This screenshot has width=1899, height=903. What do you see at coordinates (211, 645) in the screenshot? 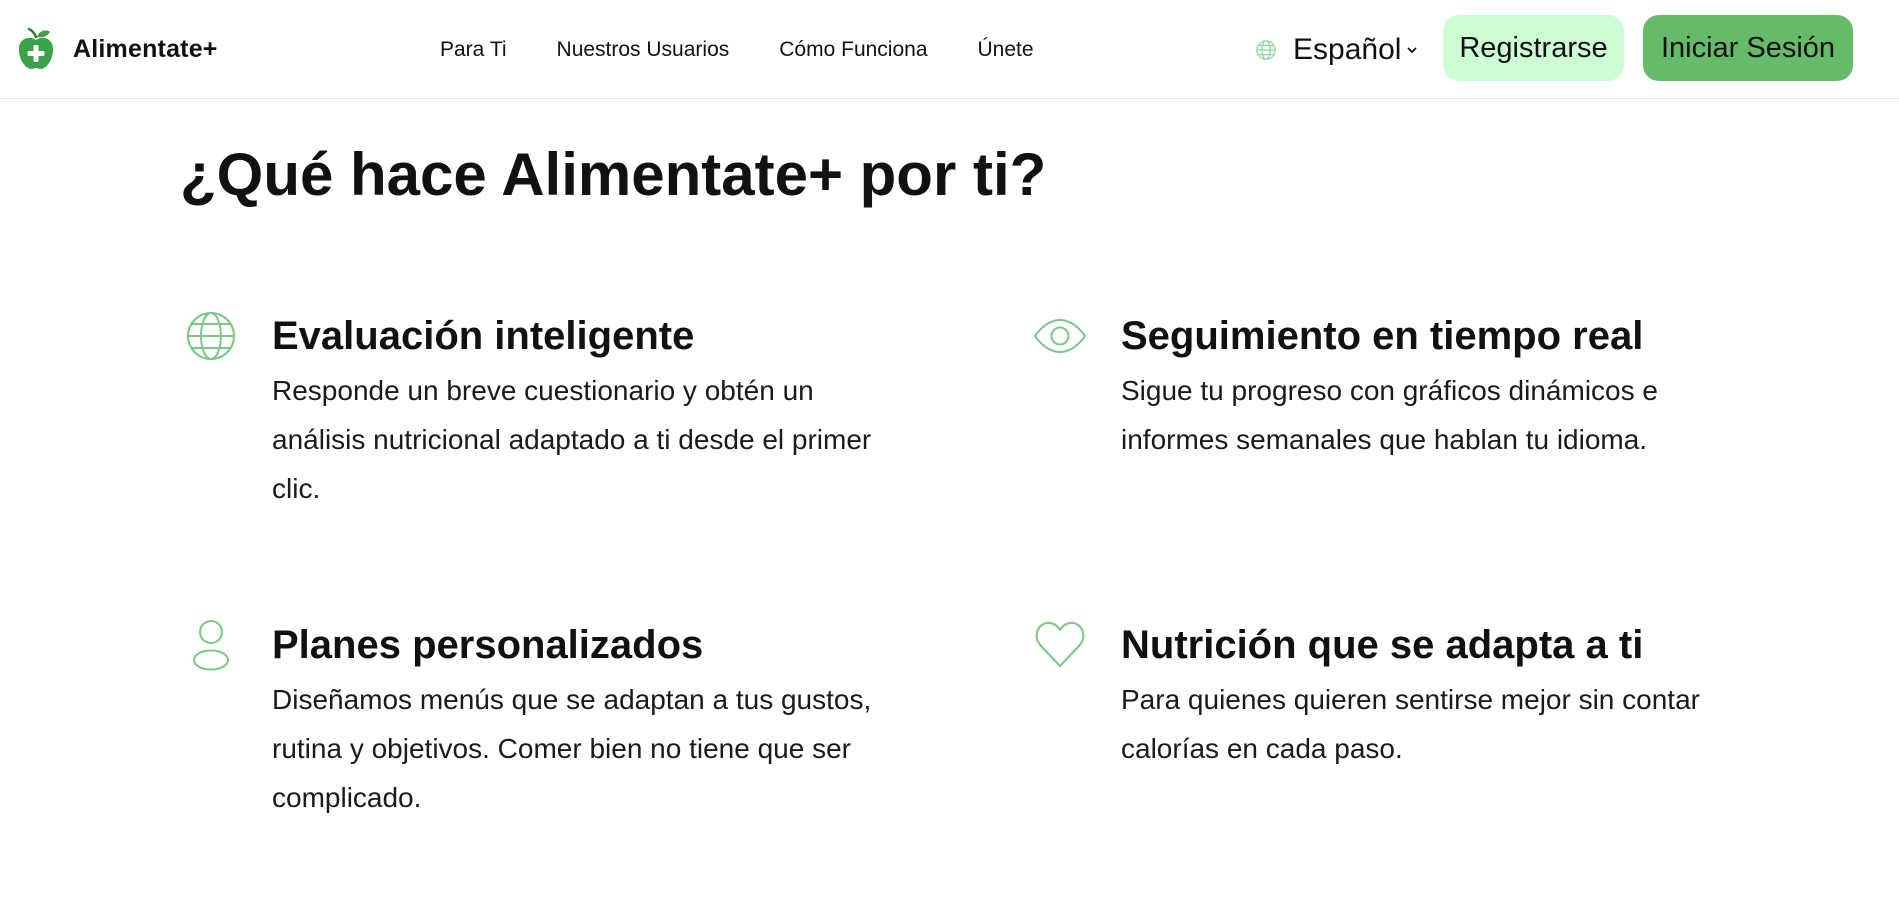
I see `user-icon` at bounding box center [211, 645].